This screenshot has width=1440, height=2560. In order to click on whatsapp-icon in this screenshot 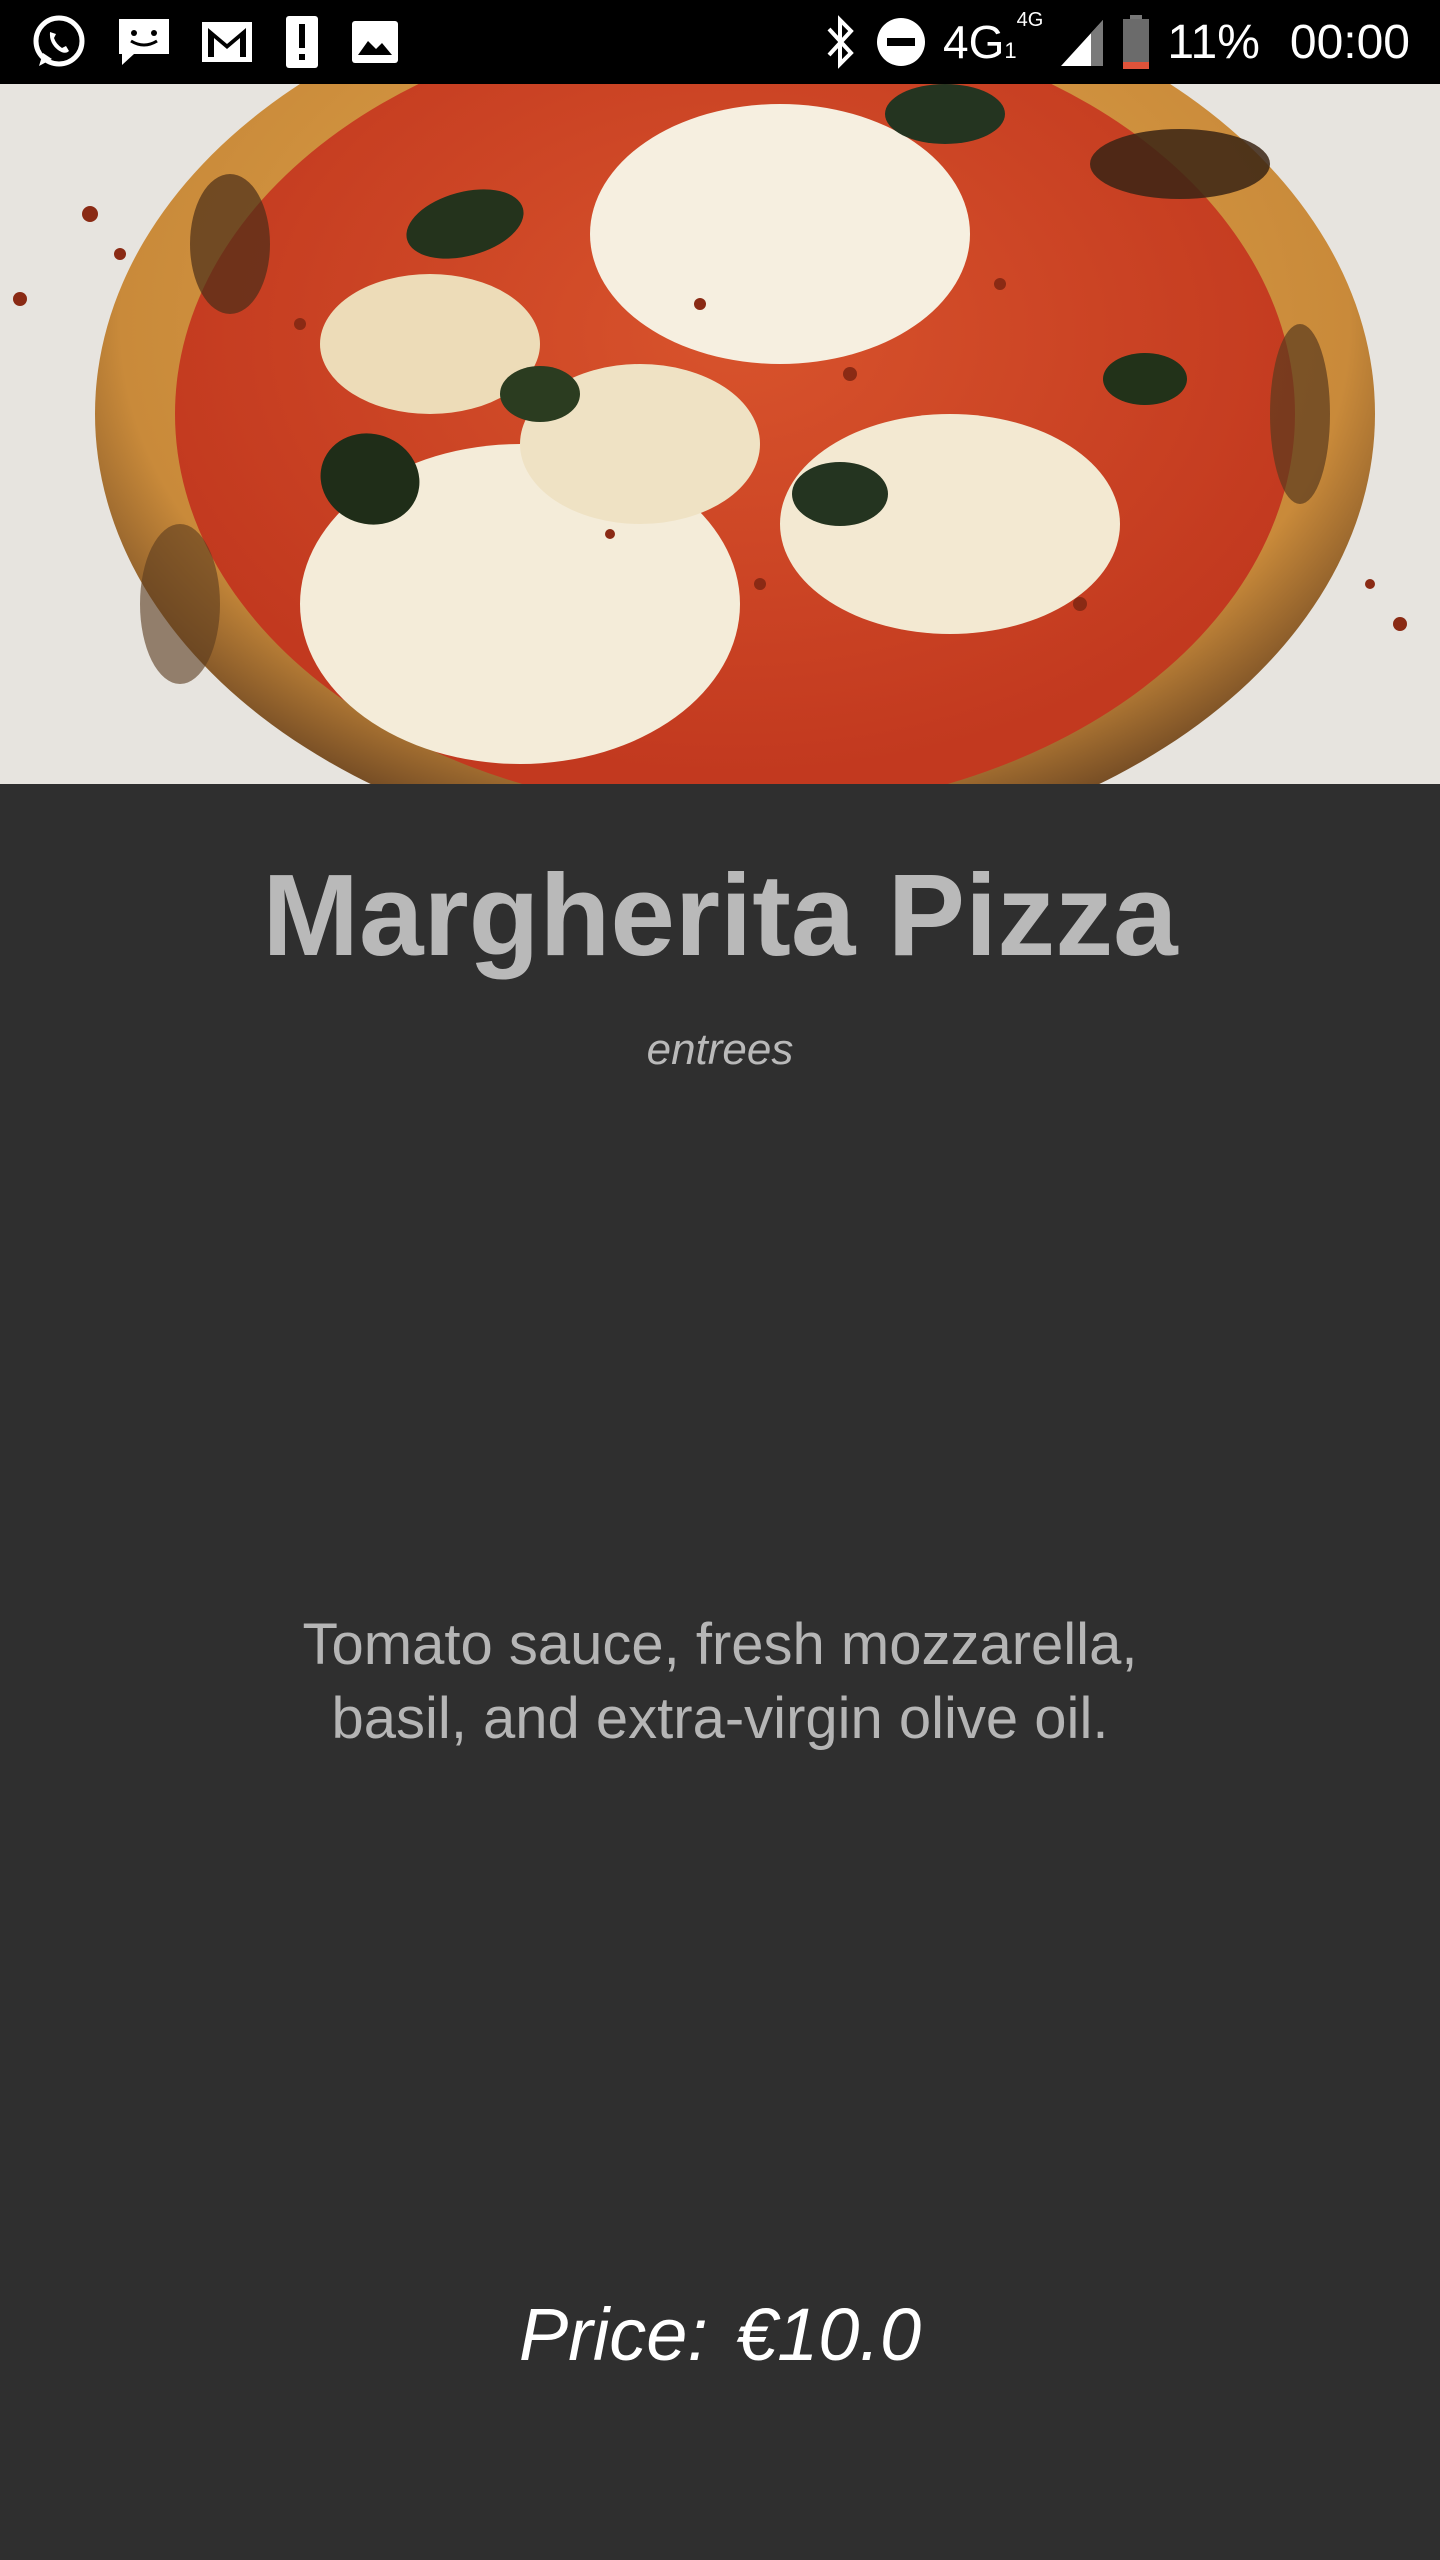, I will do `click(59, 42)`.